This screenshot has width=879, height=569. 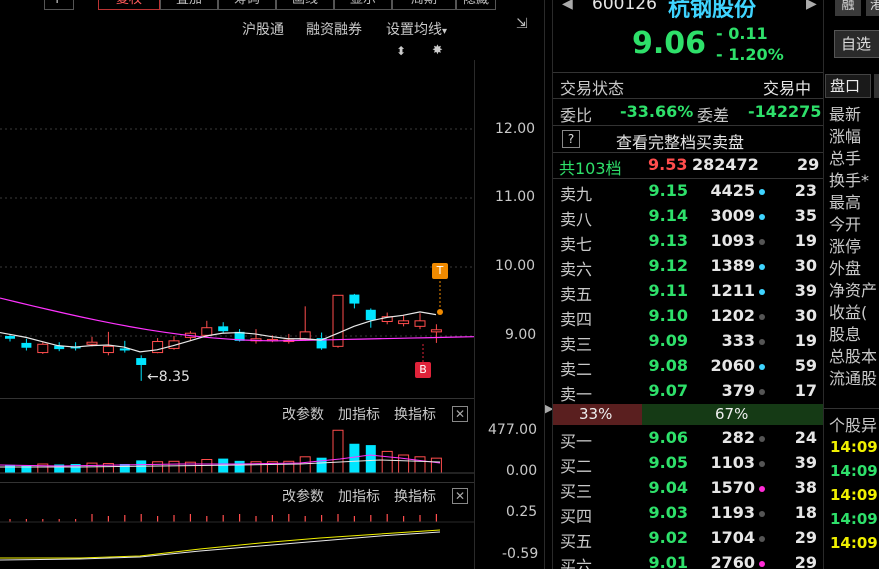 I want to click on sell-price: 9.10, so click(x=668, y=315).